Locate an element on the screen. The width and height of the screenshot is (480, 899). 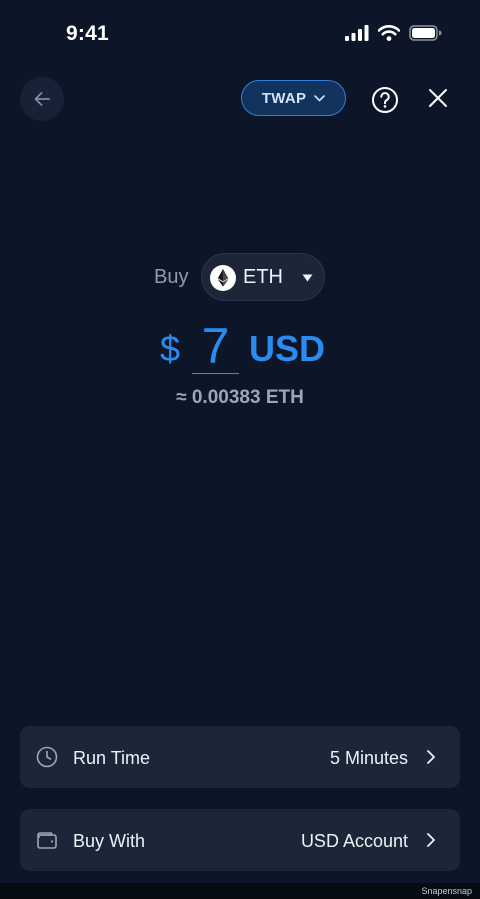
status-time: 9:41 is located at coordinates (87, 33).